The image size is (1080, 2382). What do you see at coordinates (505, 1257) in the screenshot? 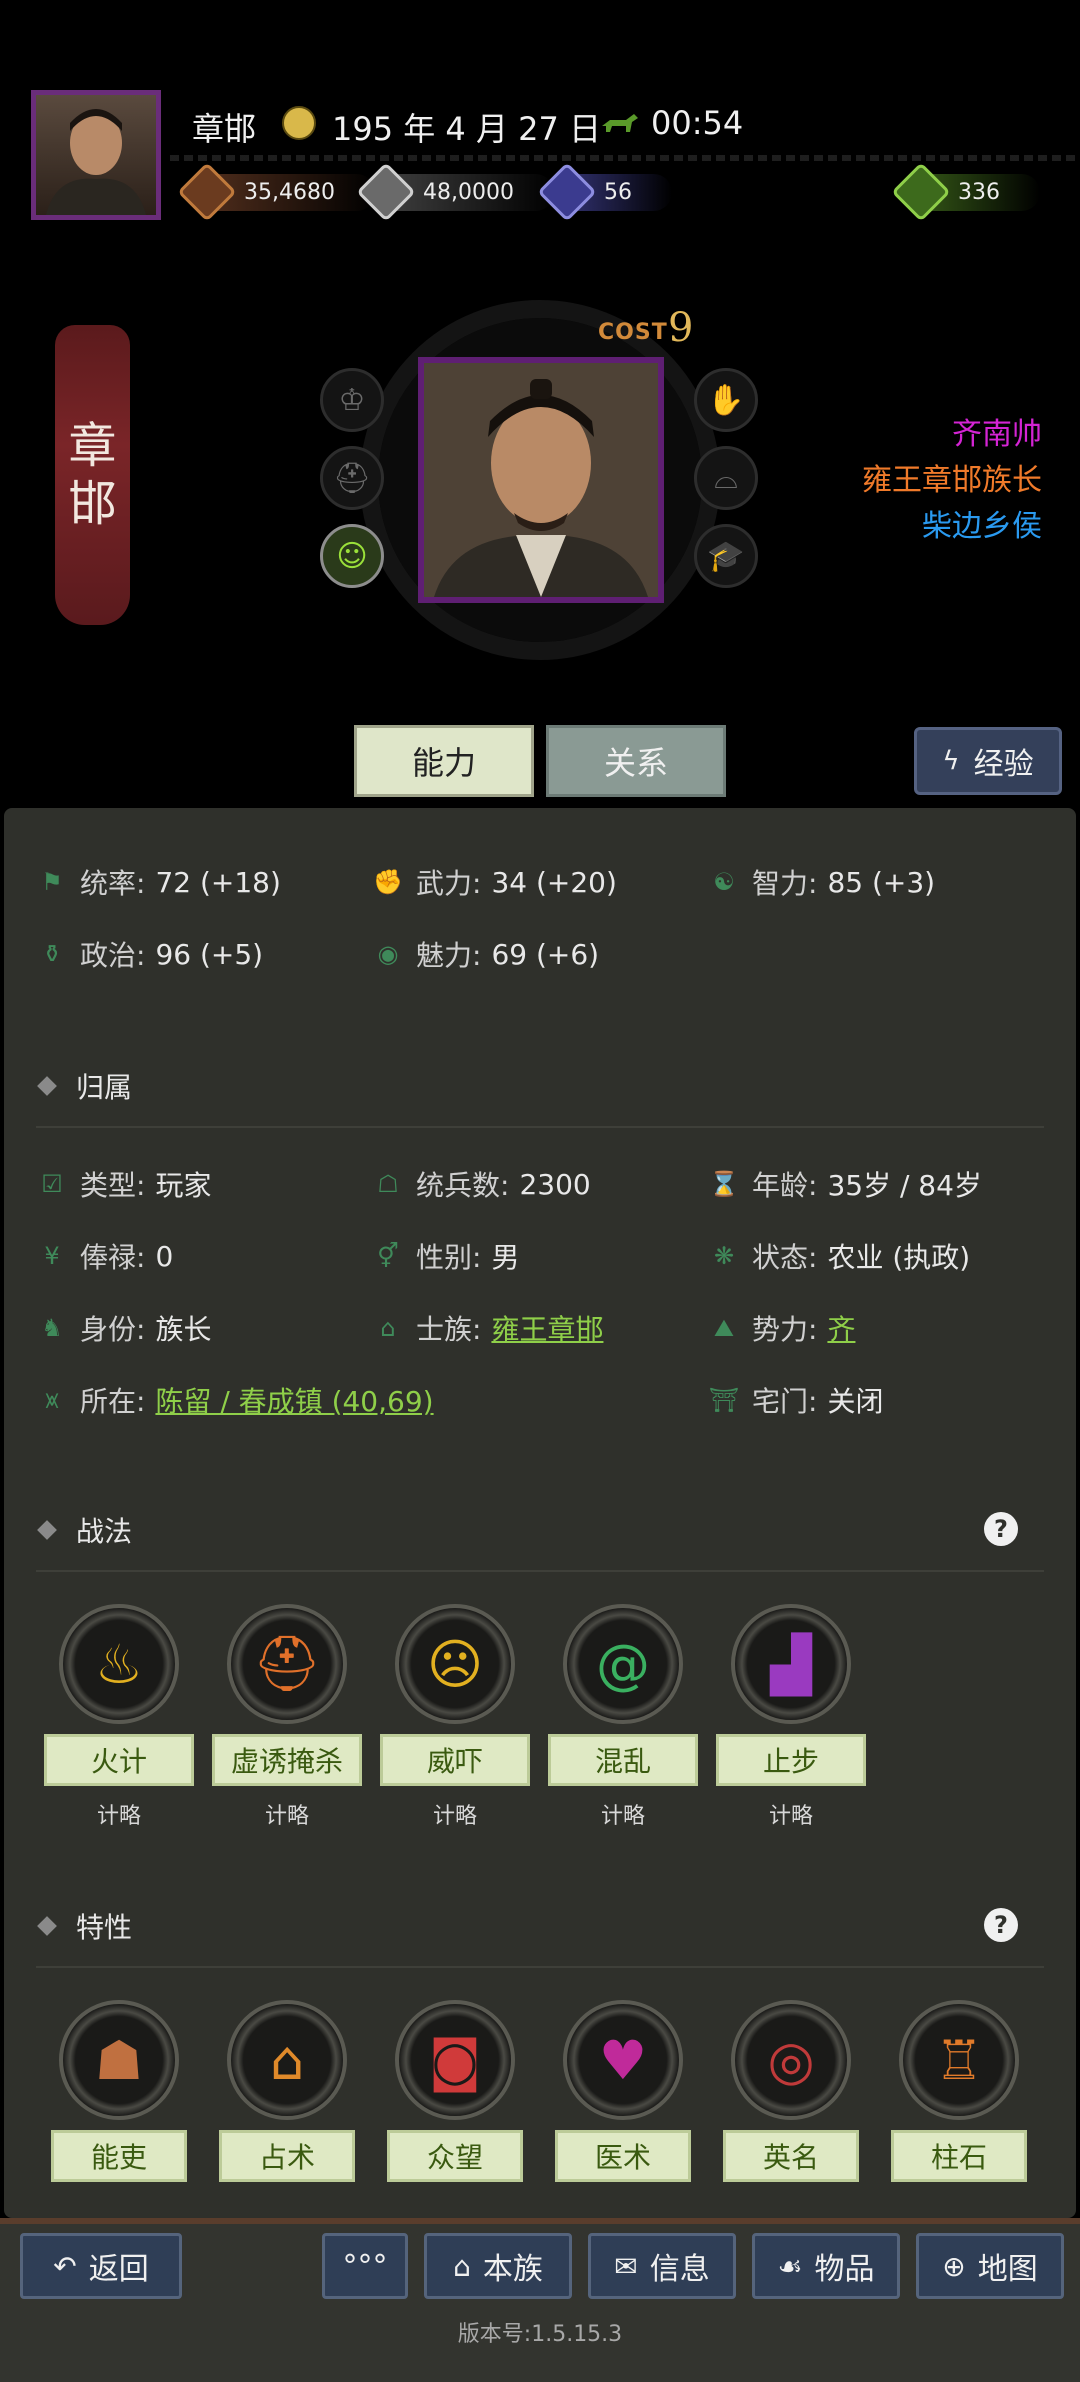
I see `info-value: 男` at bounding box center [505, 1257].